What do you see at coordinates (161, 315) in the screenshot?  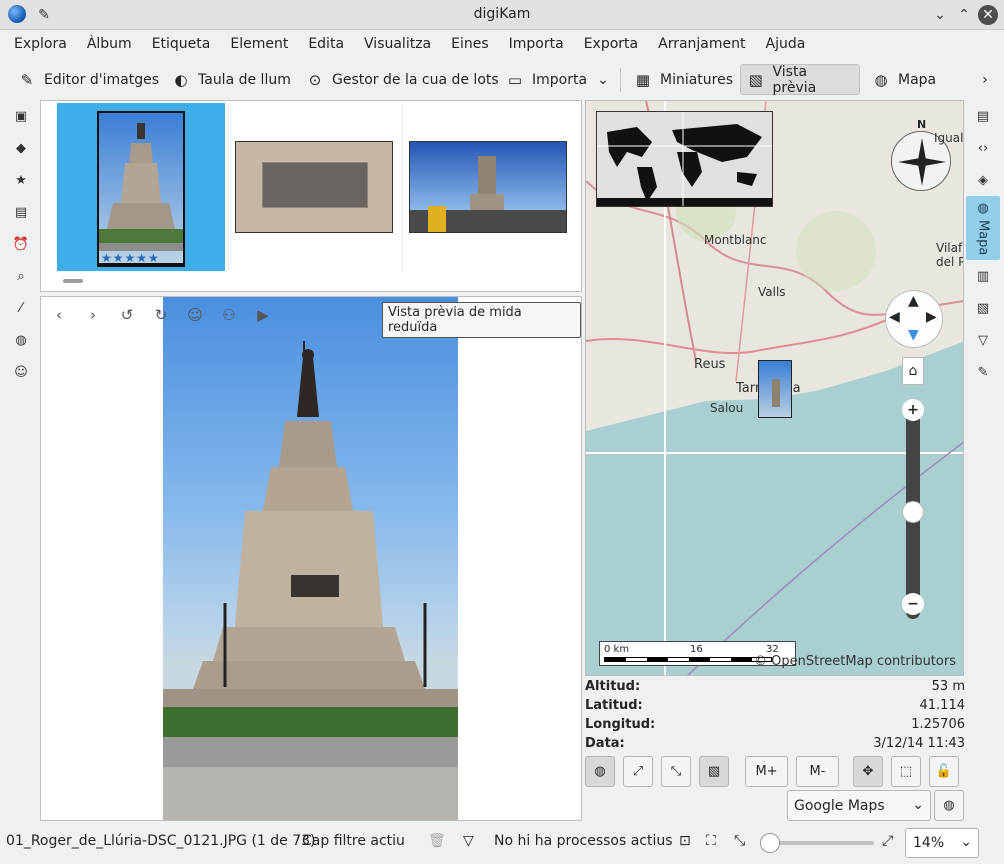 I see `rotate-right-icon: ↻` at bounding box center [161, 315].